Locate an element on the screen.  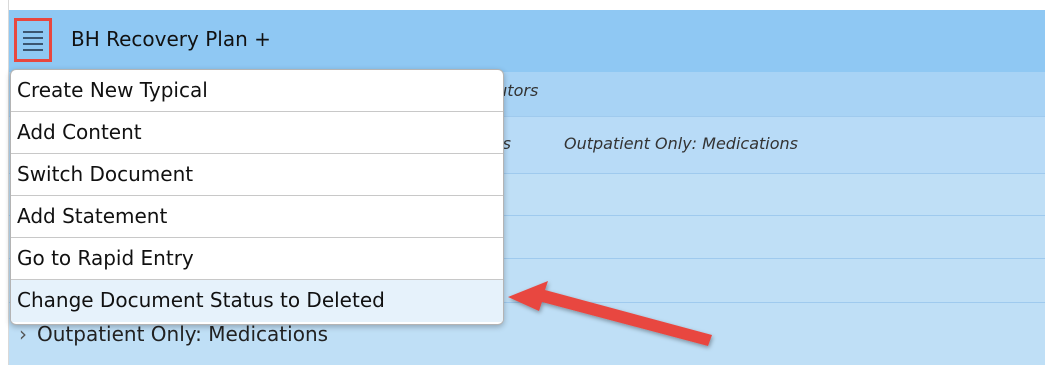
arrow-shape is located at coordinates (610, 313).